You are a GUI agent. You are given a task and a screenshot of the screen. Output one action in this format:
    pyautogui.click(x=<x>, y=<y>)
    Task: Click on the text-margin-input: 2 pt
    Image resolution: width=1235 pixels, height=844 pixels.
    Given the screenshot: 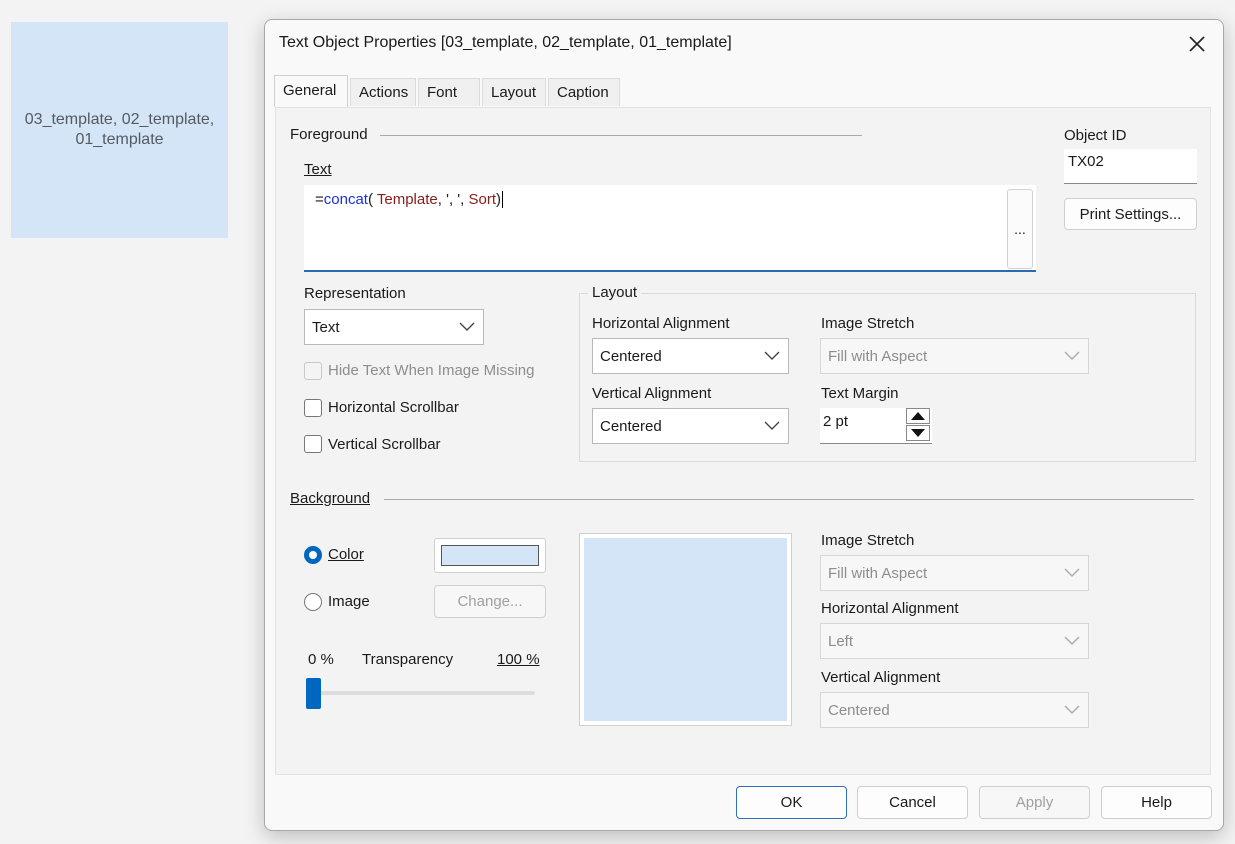 What is the action you would take?
    pyautogui.click(x=876, y=426)
    